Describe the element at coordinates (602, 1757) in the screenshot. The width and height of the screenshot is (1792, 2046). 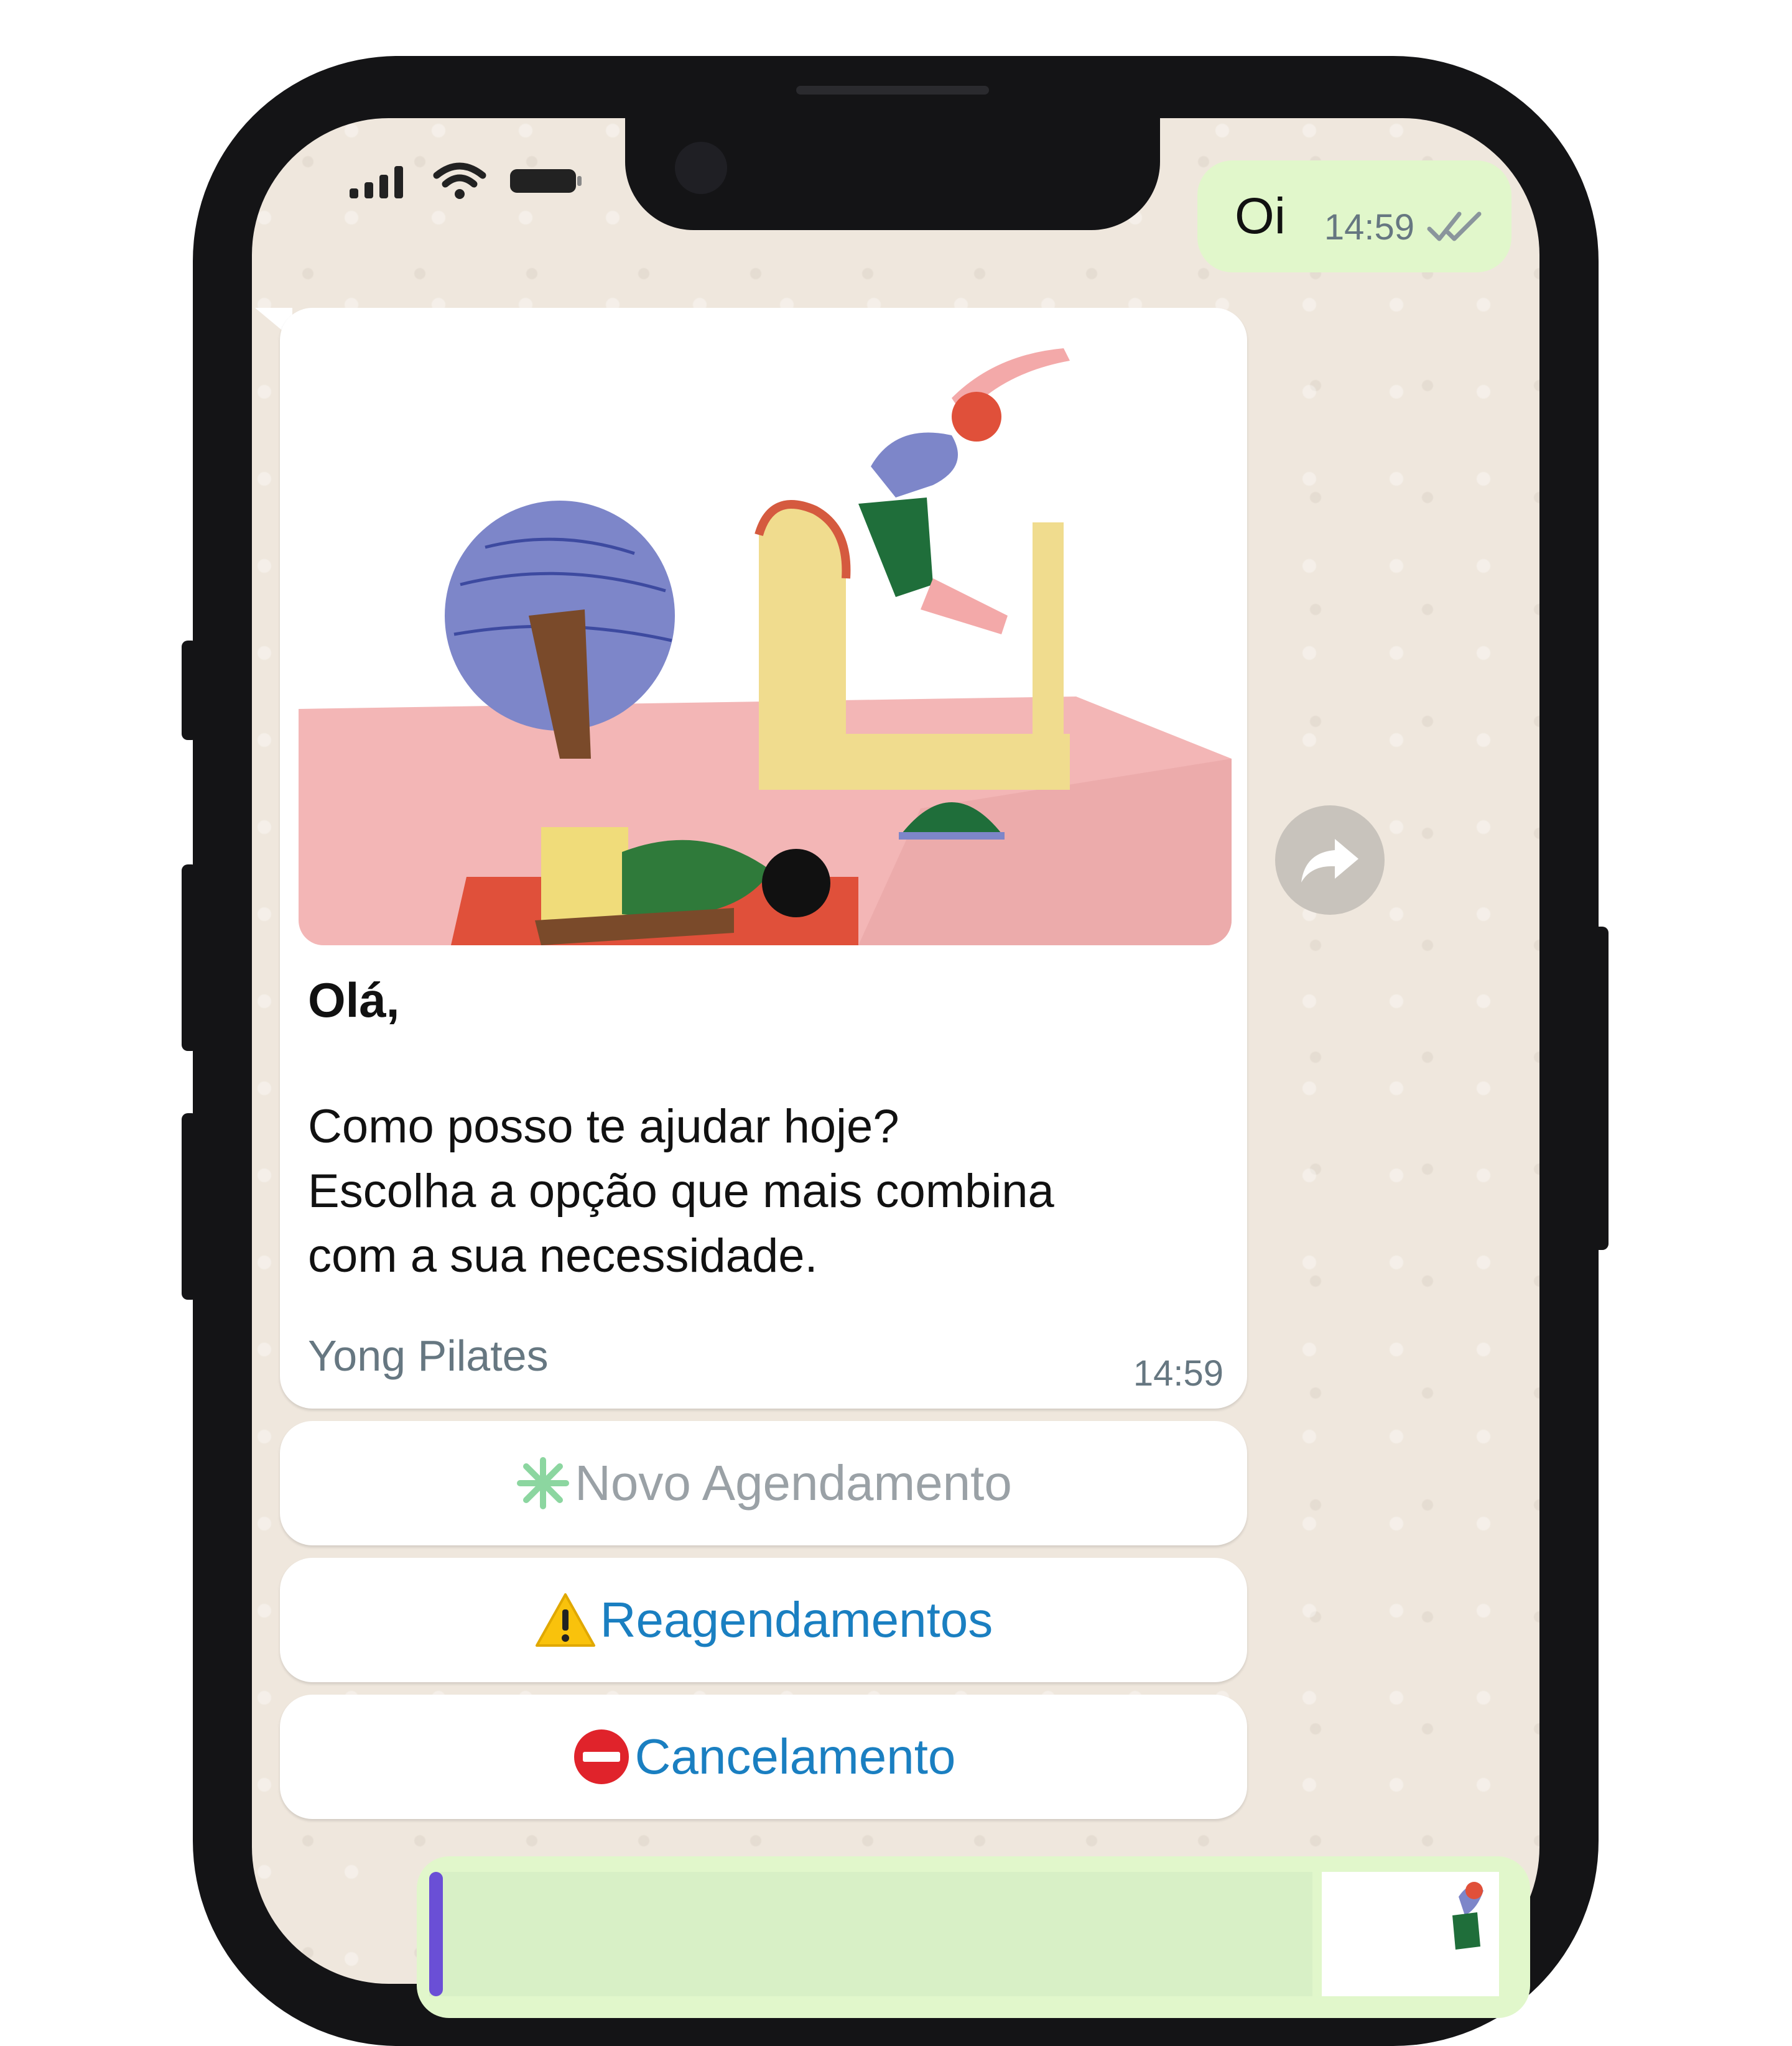
I see `no-entry-icon` at that location.